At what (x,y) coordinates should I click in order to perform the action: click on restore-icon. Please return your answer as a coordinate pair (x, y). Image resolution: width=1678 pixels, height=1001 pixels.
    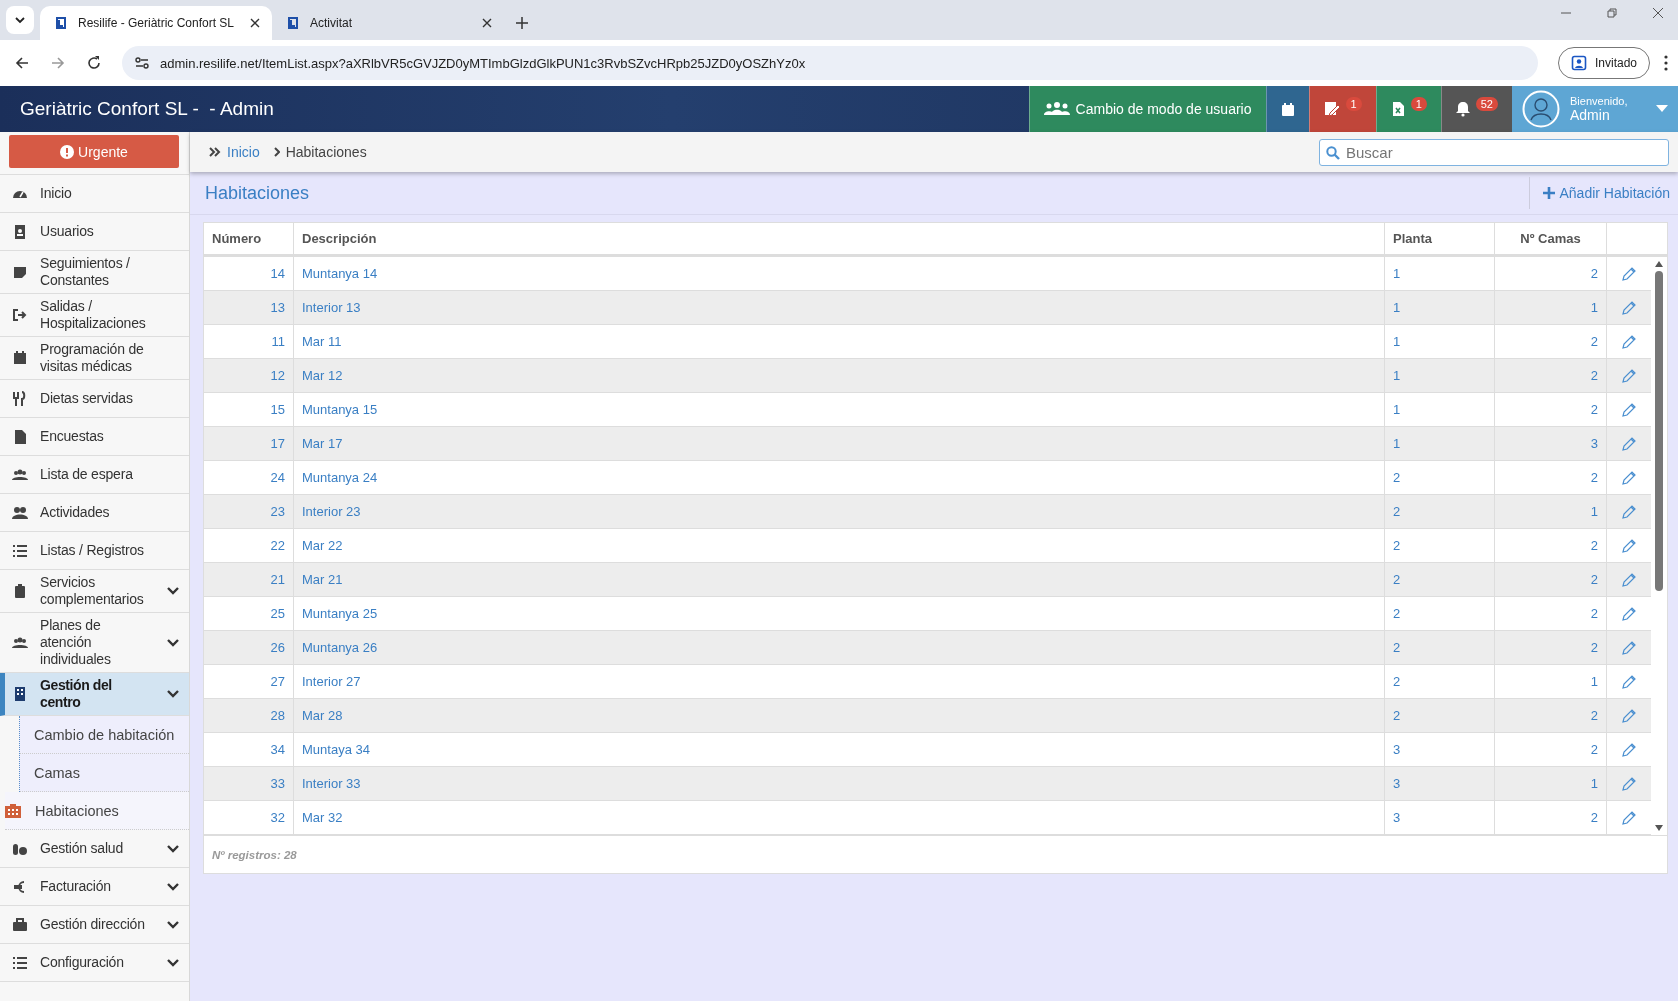
    Looking at the image, I should click on (1612, 13).